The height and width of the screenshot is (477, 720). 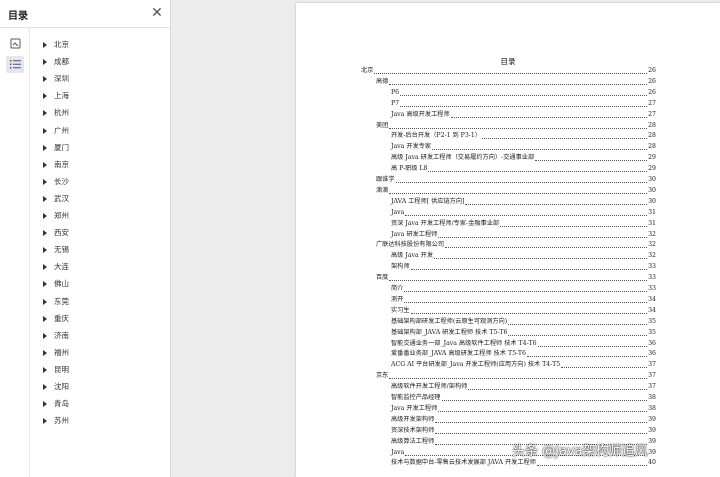 I want to click on toc-entry: P6 26, so click(x=523, y=93).